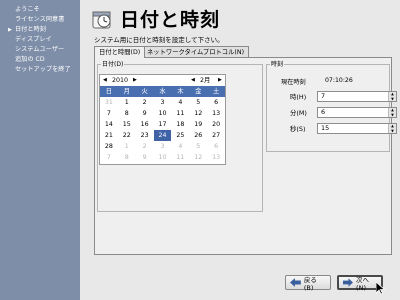 This screenshot has height=300, width=400. Describe the element at coordinates (109, 91) in the screenshot. I see `weekday-label: 日` at that location.